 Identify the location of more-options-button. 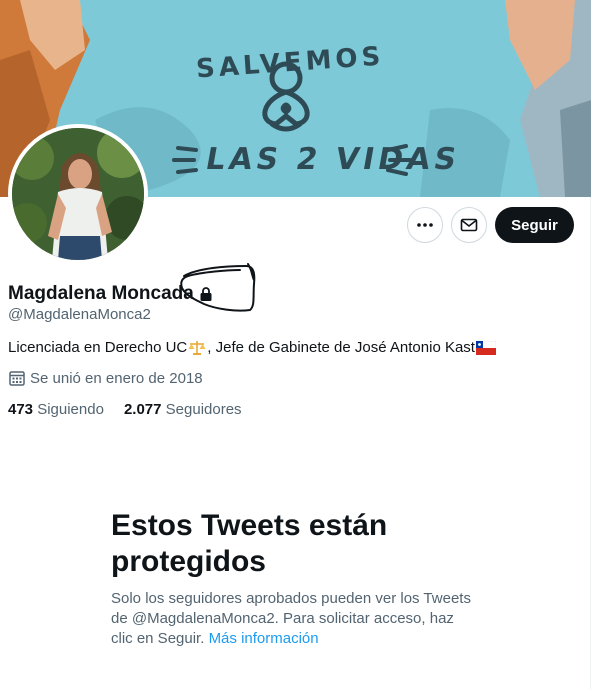
(425, 225).